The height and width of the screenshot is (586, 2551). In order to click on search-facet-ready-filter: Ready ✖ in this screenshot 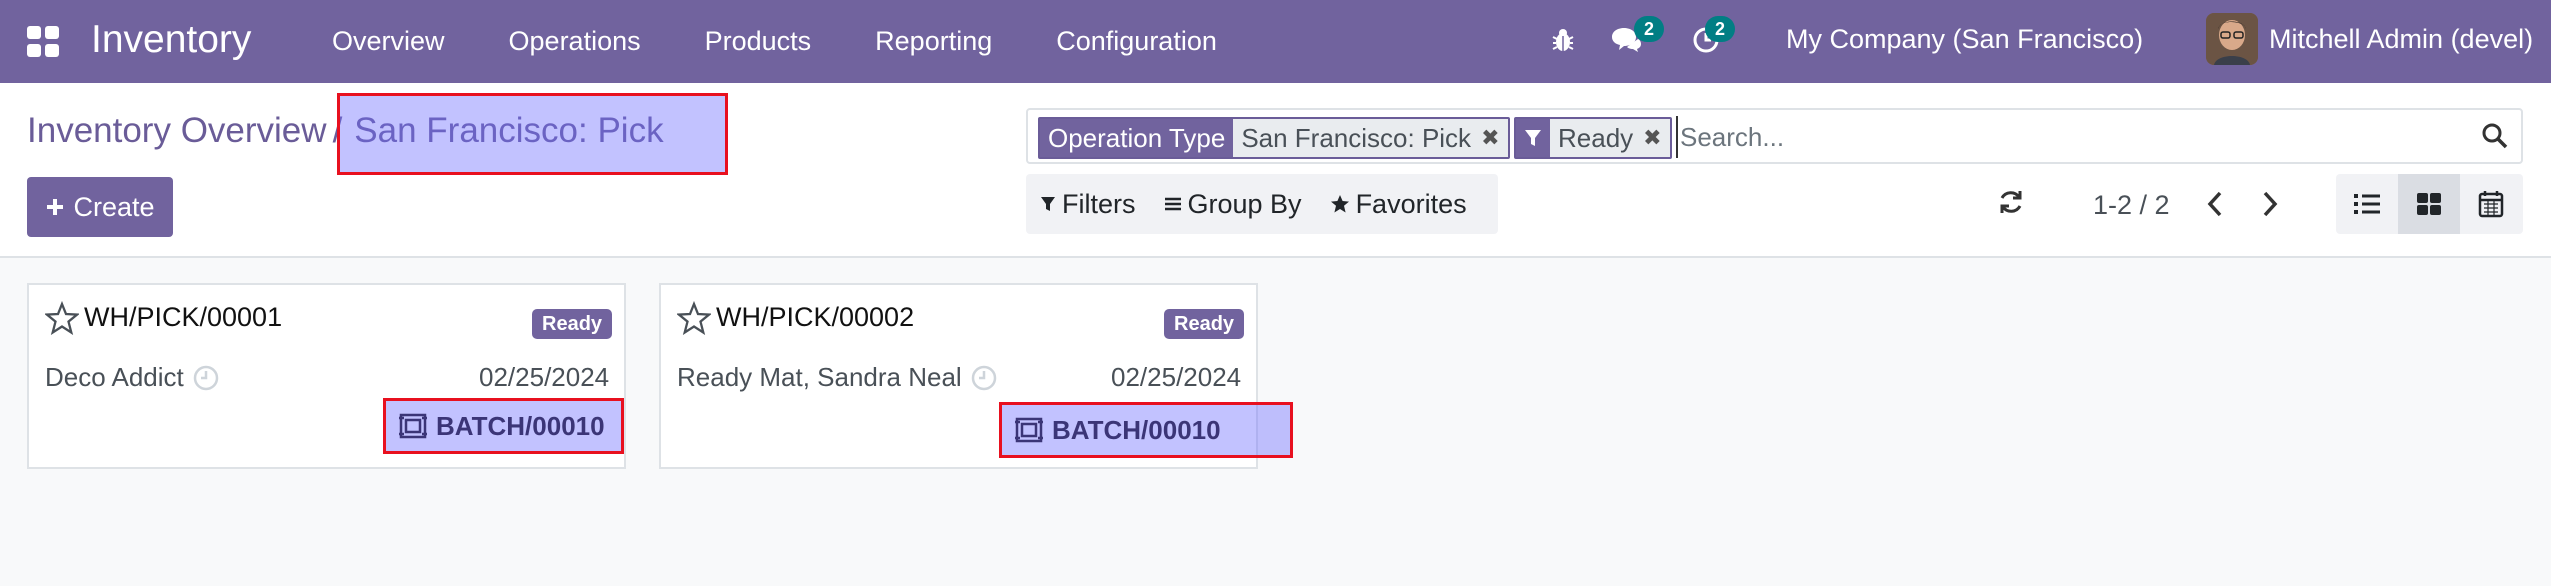, I will do `click(1593, 138)`.